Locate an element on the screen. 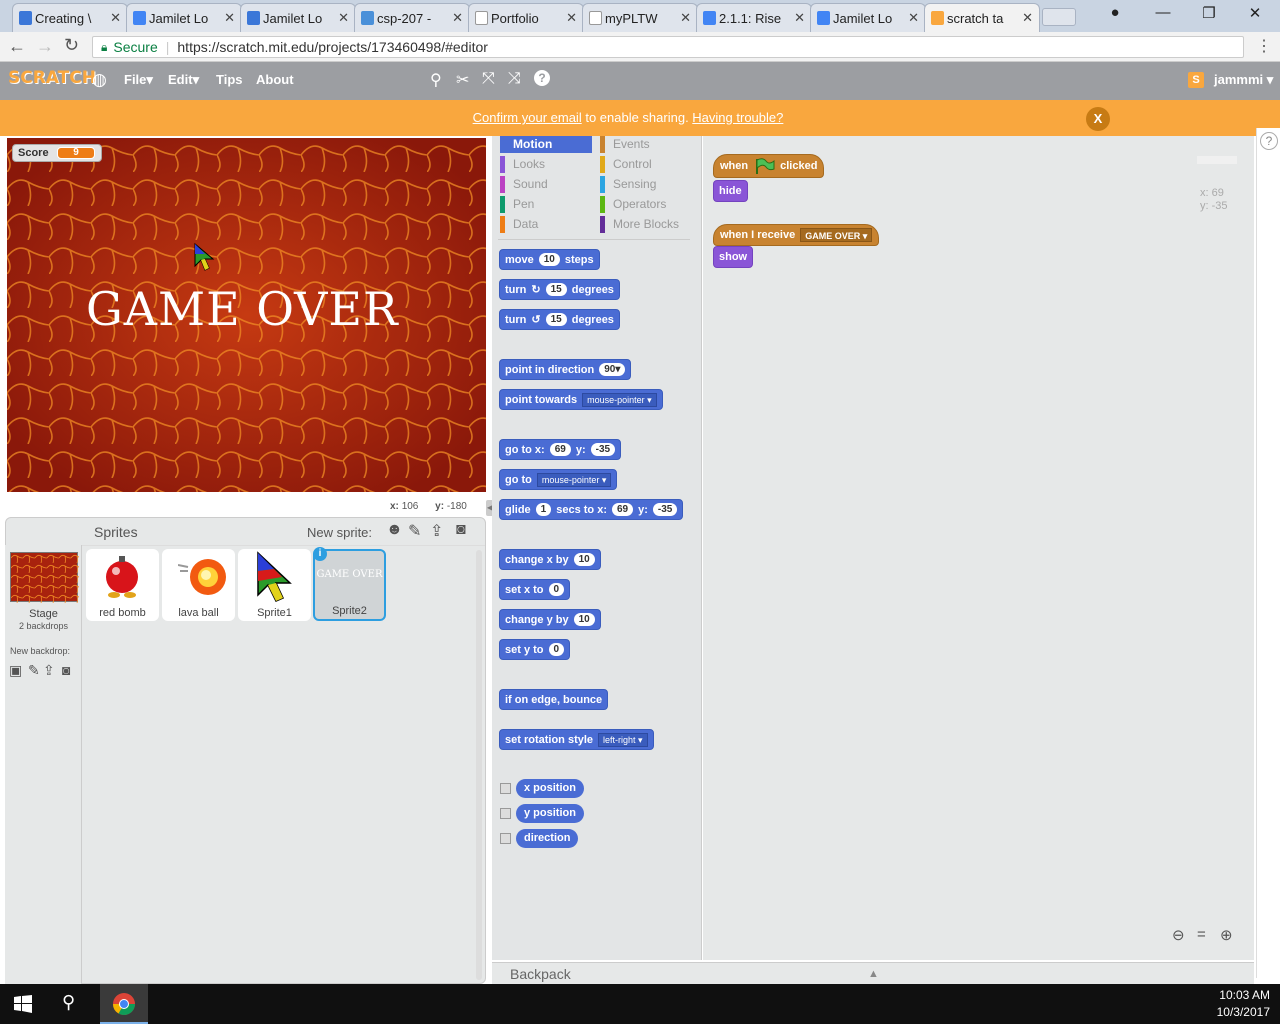  category-events: Events is located at coordinates (625, 144).